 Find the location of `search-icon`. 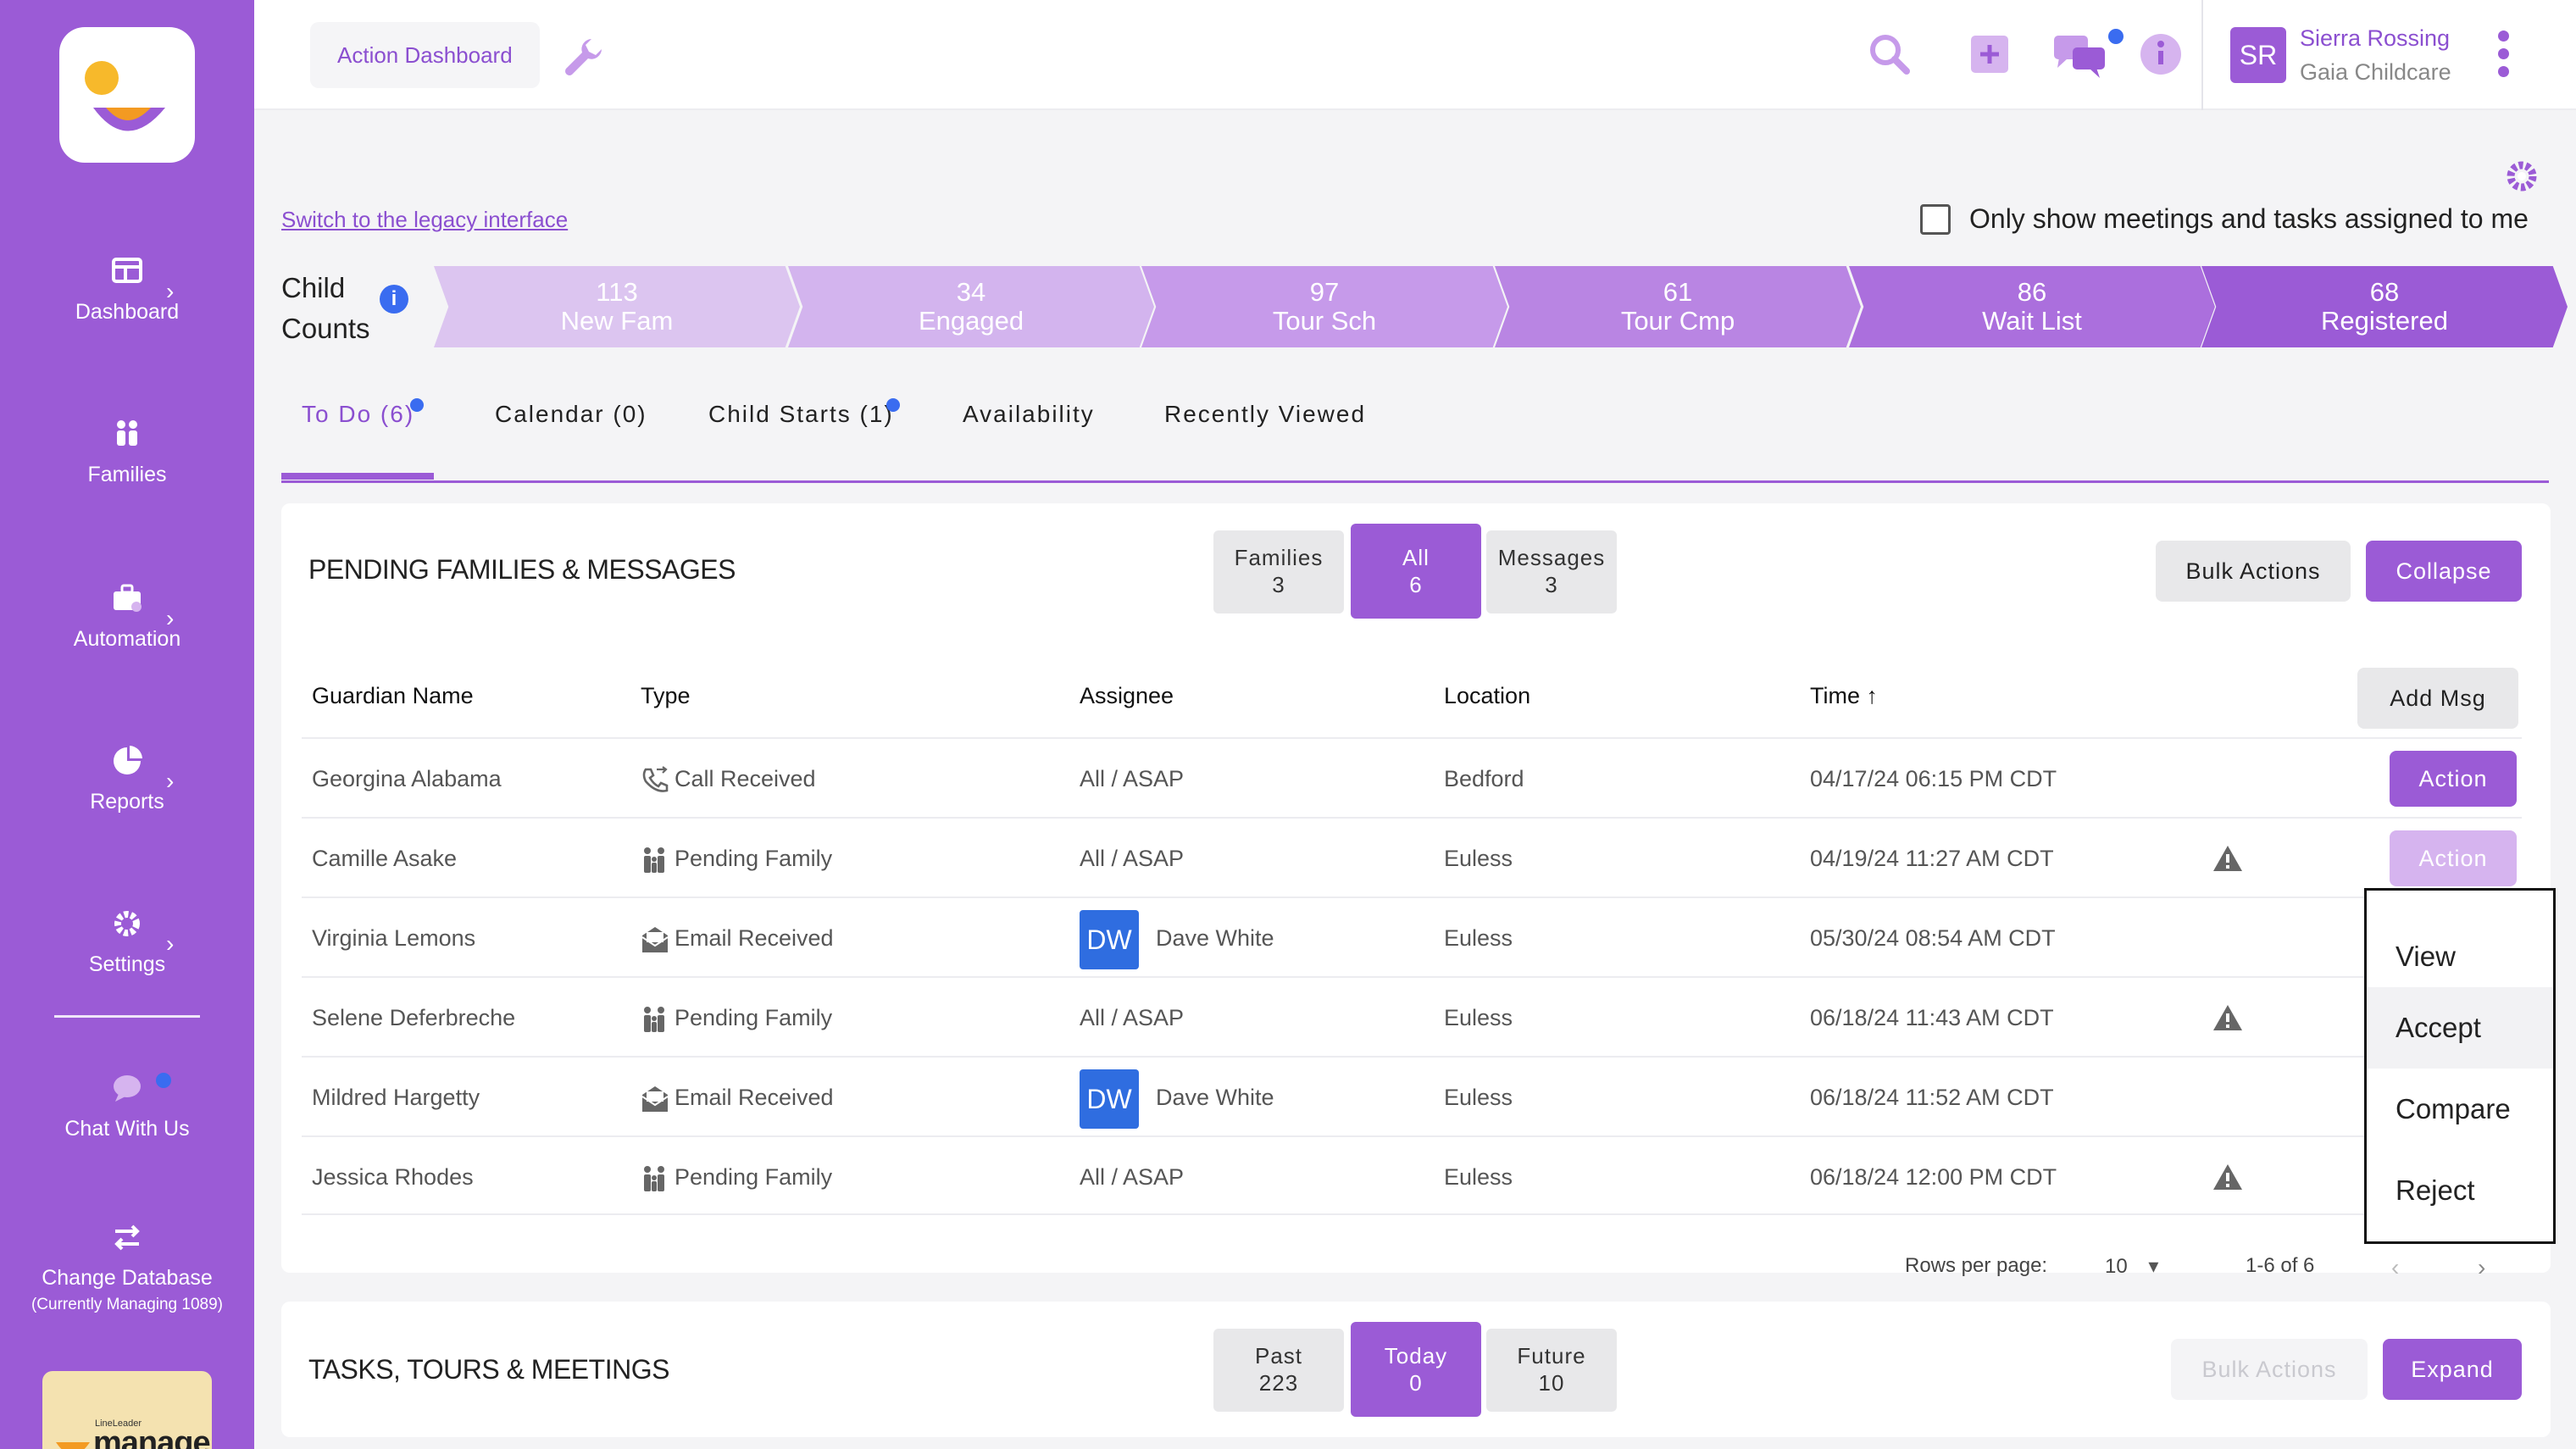

search-icon is located at coordinates (1889, 54).